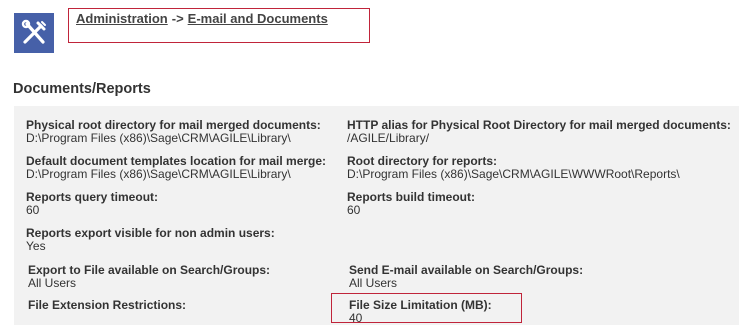 The width and height of the screenshot is (739, 325). I want to click on field-label: Reports query timeout:, so click(92, 197).